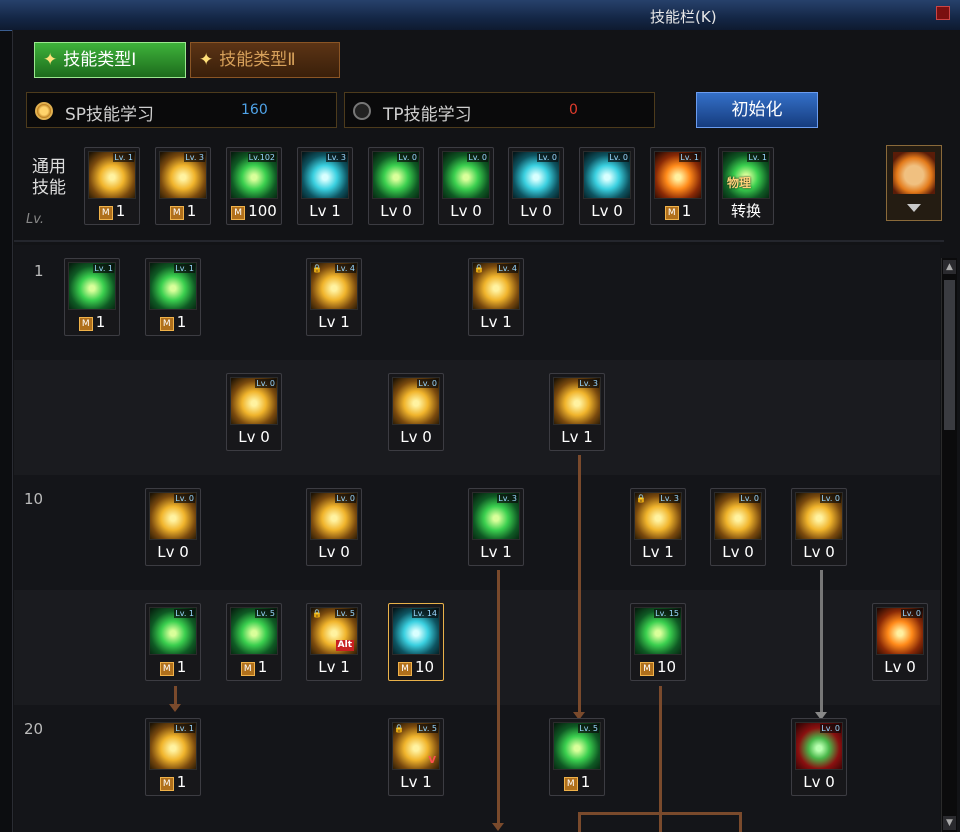 Image resolution: width=960 pixels, height=832 pixels. What do you see at coordinates (943, 13) in the screenshot?
I see `close-button` at bounding box center [943, 13].